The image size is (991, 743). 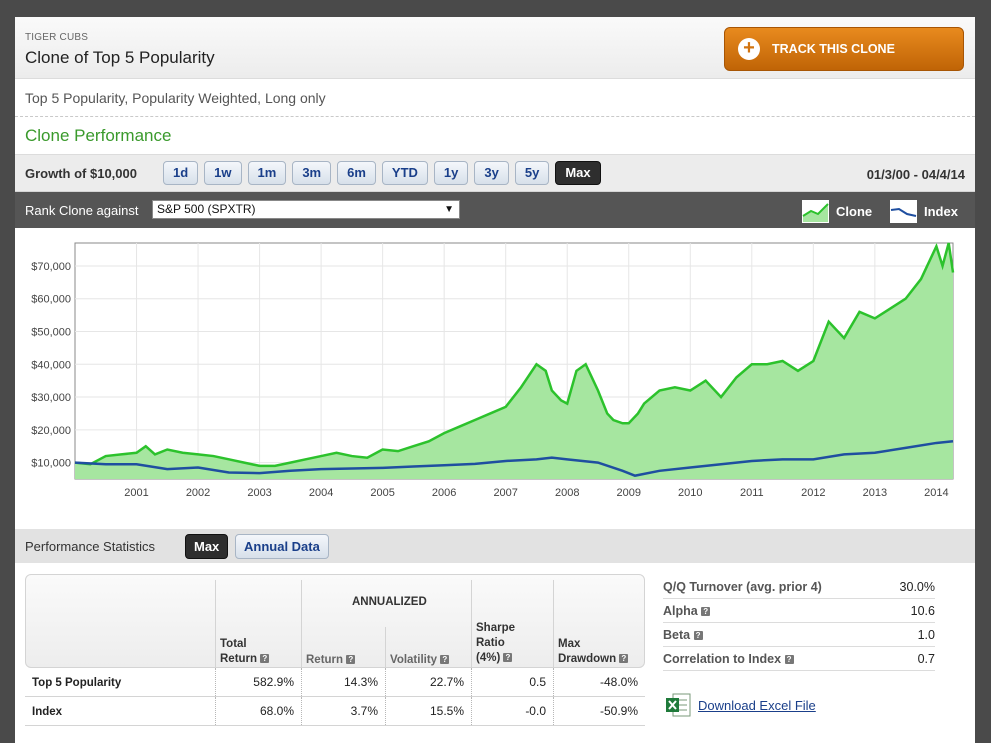 What do you see at coordinates (757, 705) in the screenshot?
I see `download-excel-label: Download Excel File` at bounding box center [757, 705].